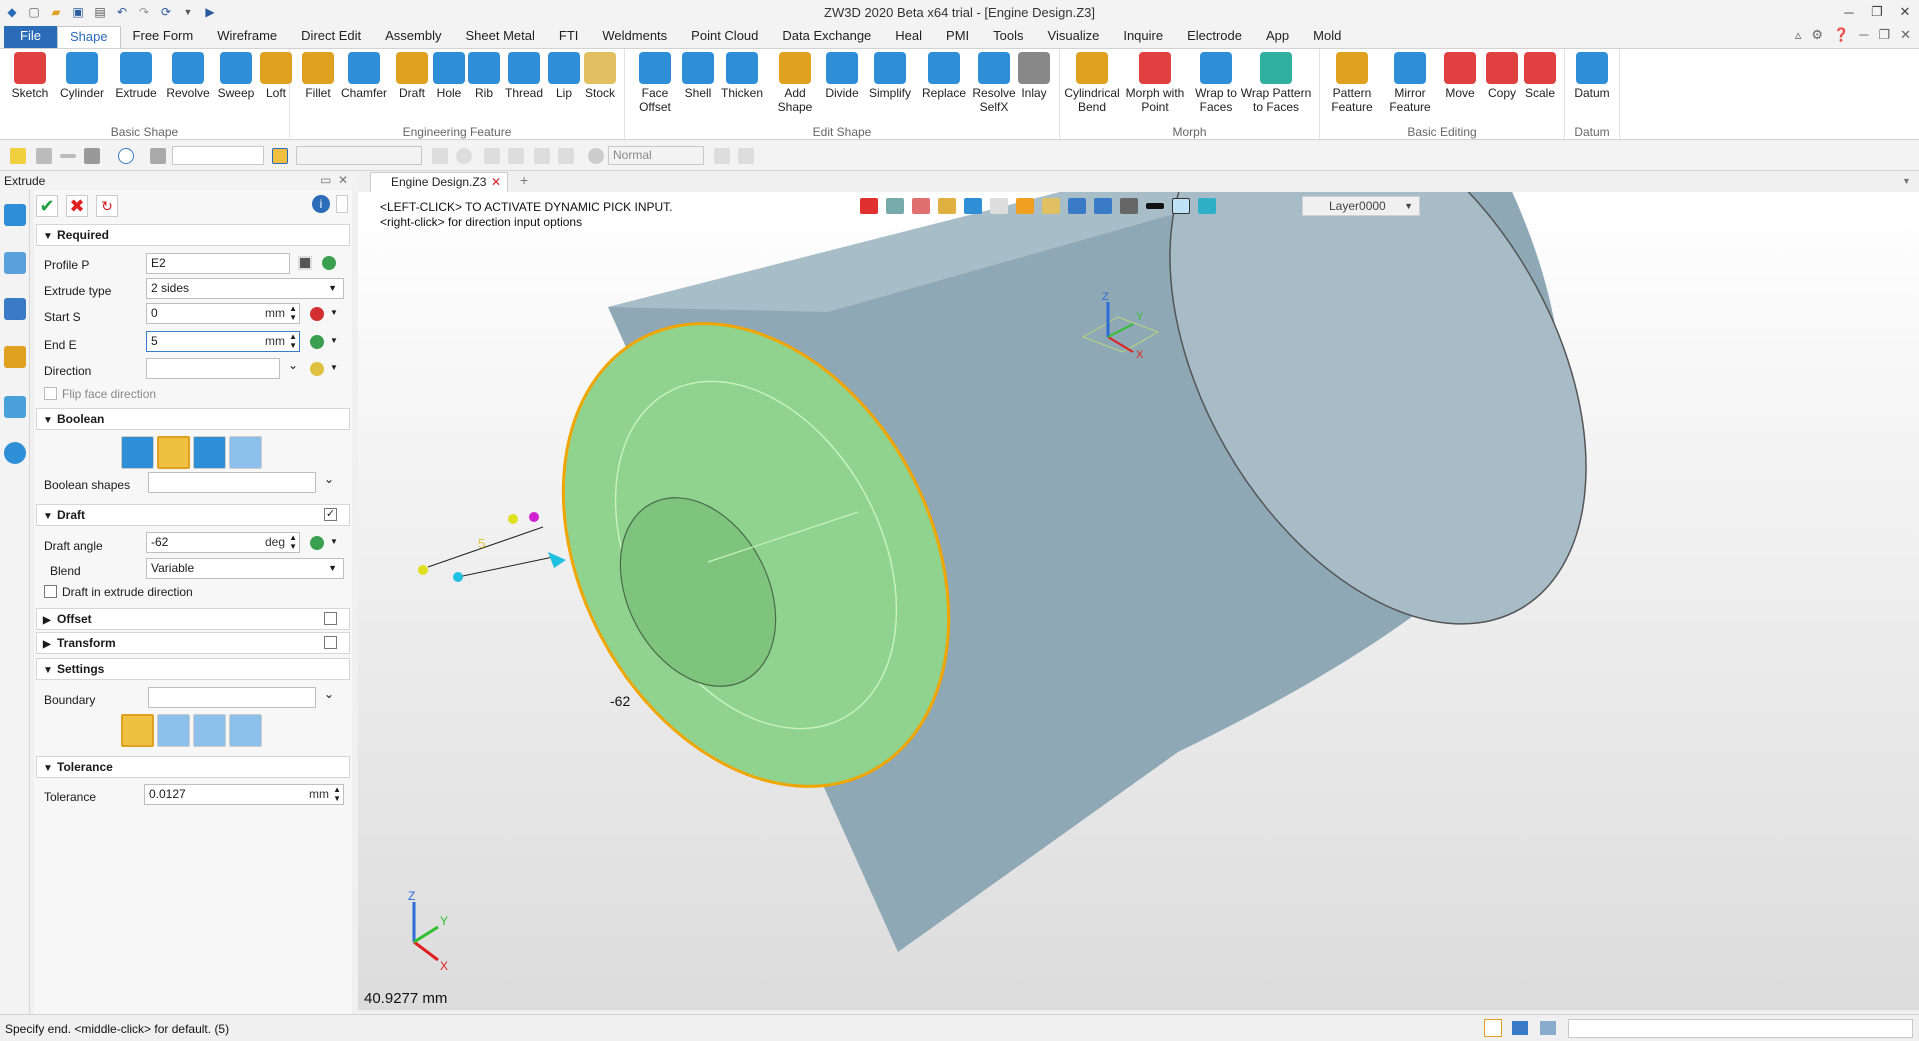 Image resolution: width=1919 pixels, height=1041 pixels. Describe the element at coordinates (126, 156) in the screenshot. I see `shape-filter-icon` at that location.